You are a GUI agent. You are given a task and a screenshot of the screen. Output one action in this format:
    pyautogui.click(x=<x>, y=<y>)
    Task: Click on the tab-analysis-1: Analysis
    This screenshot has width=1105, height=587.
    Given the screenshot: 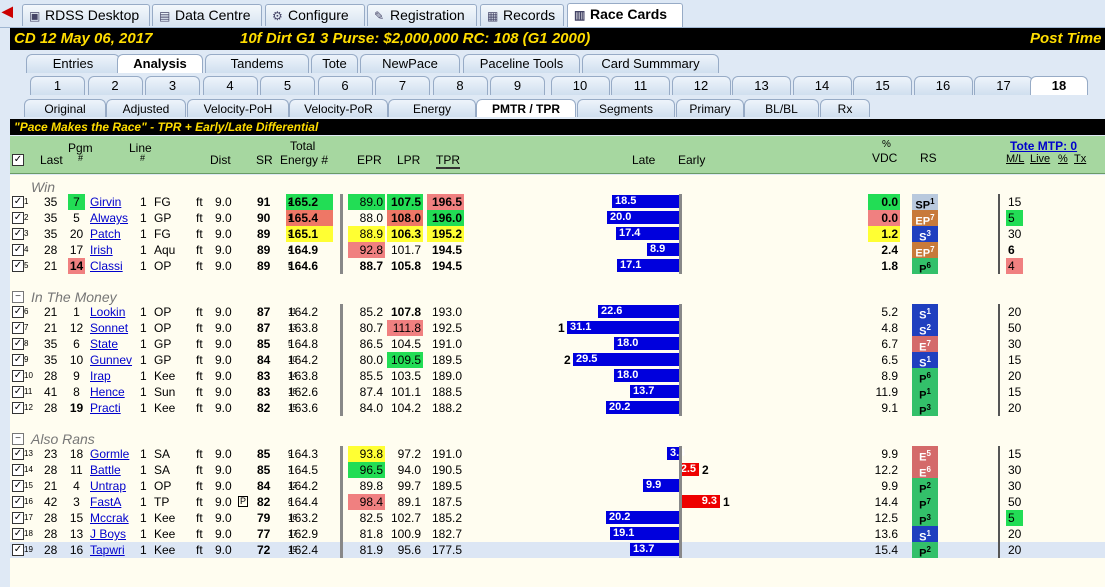 What is the action you would take?
    pyautogui.click(x=160, y=63)
    